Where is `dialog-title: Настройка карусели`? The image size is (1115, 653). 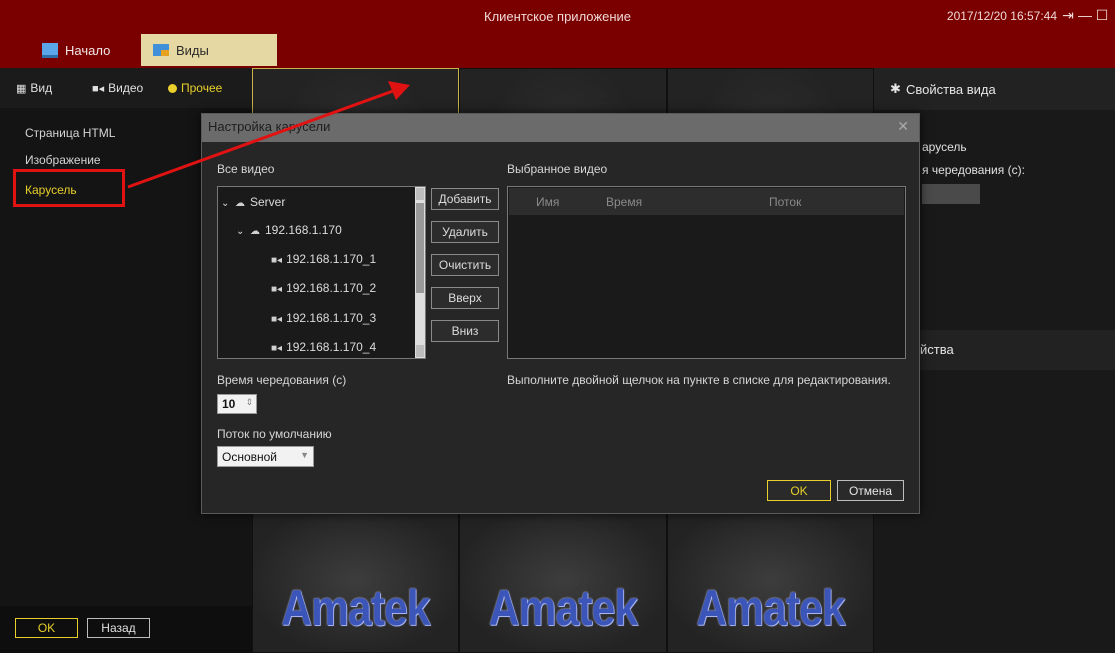
dialog-title: Настройка карусели is located at coordinates (269, 126).